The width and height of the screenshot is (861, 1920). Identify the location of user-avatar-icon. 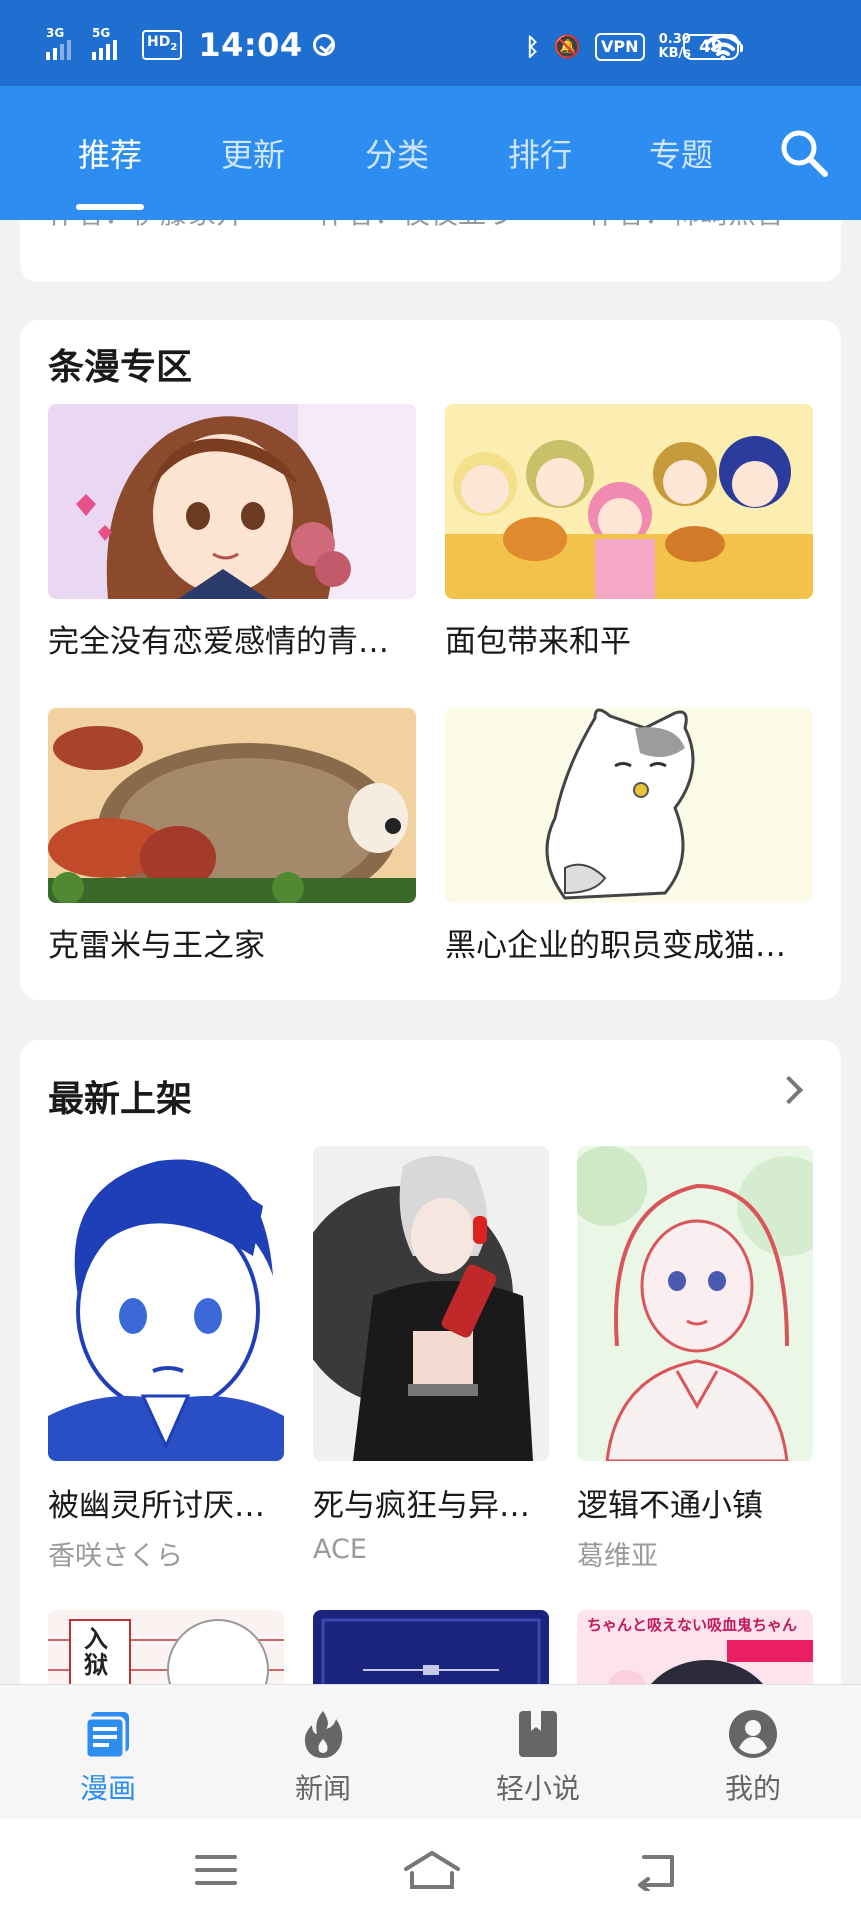
(753, 1734).